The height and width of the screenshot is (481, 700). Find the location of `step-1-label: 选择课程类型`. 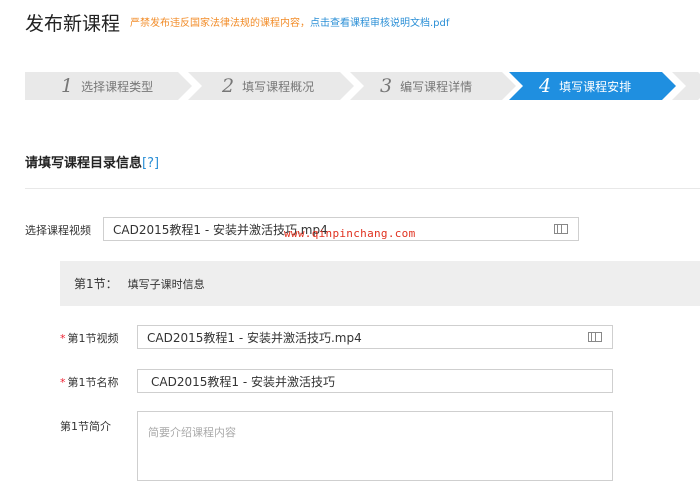

step-1-label: 选择课程类型 is located at coordinates (117, 86).